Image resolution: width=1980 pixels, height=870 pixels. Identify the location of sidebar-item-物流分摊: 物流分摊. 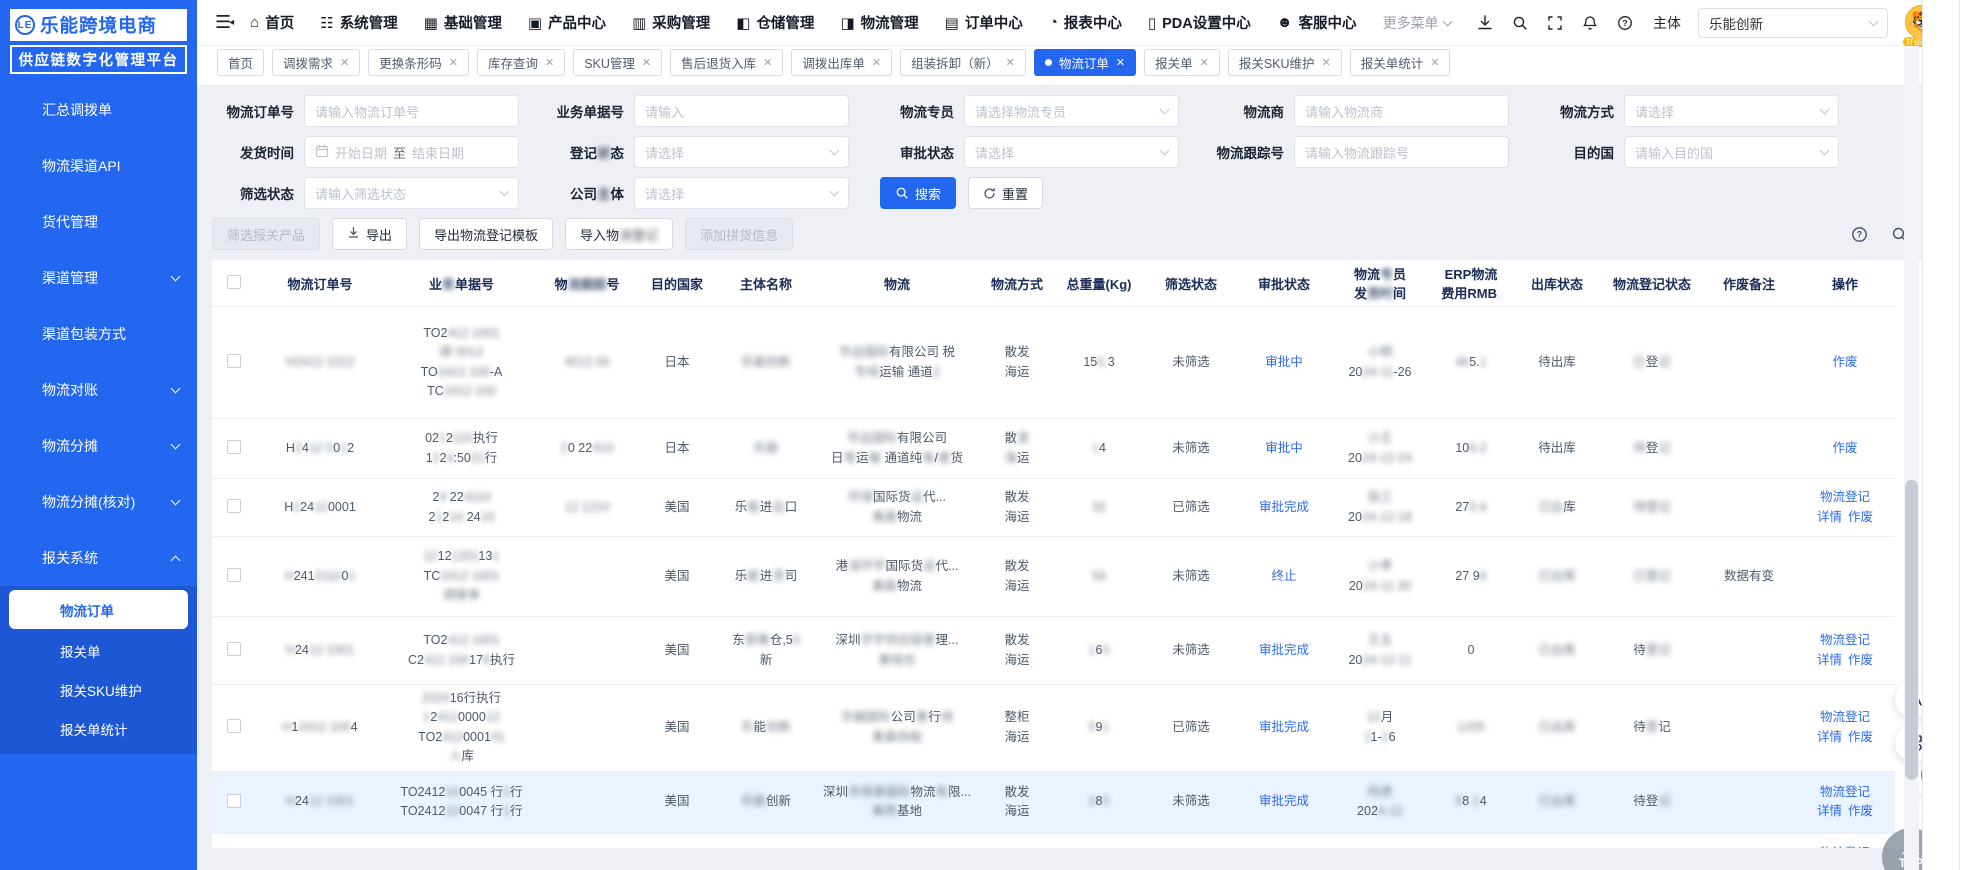
(98, 446).